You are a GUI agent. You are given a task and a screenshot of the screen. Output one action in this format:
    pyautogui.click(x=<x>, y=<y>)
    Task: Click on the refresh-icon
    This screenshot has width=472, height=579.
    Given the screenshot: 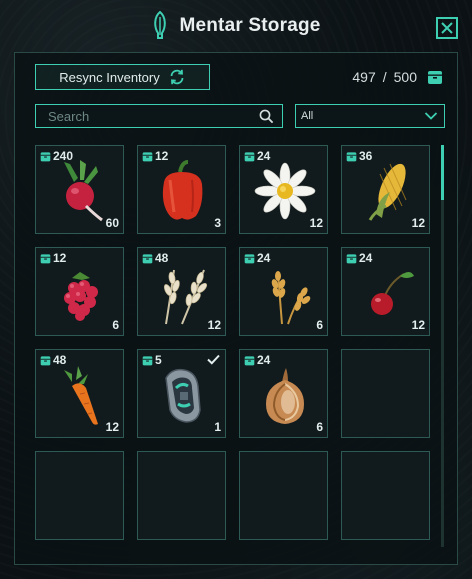 What is the action you would take?
    pyautogui.click(x=177, y=77)
    